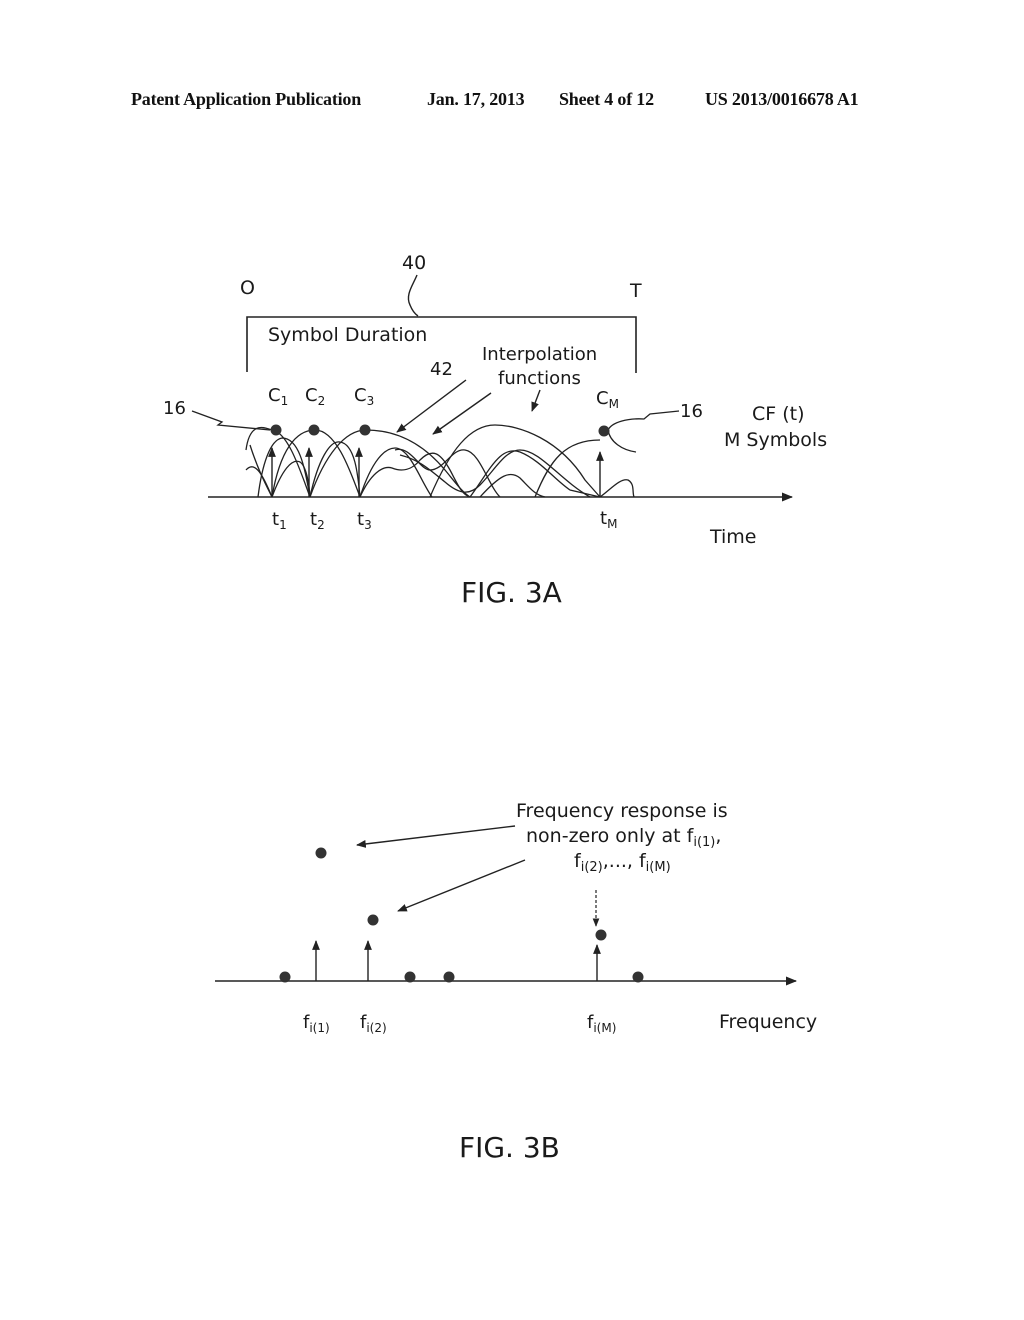  What do you see at coordinates (511, 592) in the screenshot?
I see `fig-3a-caption: FIG. 3A` at bounding box center [511, 592].